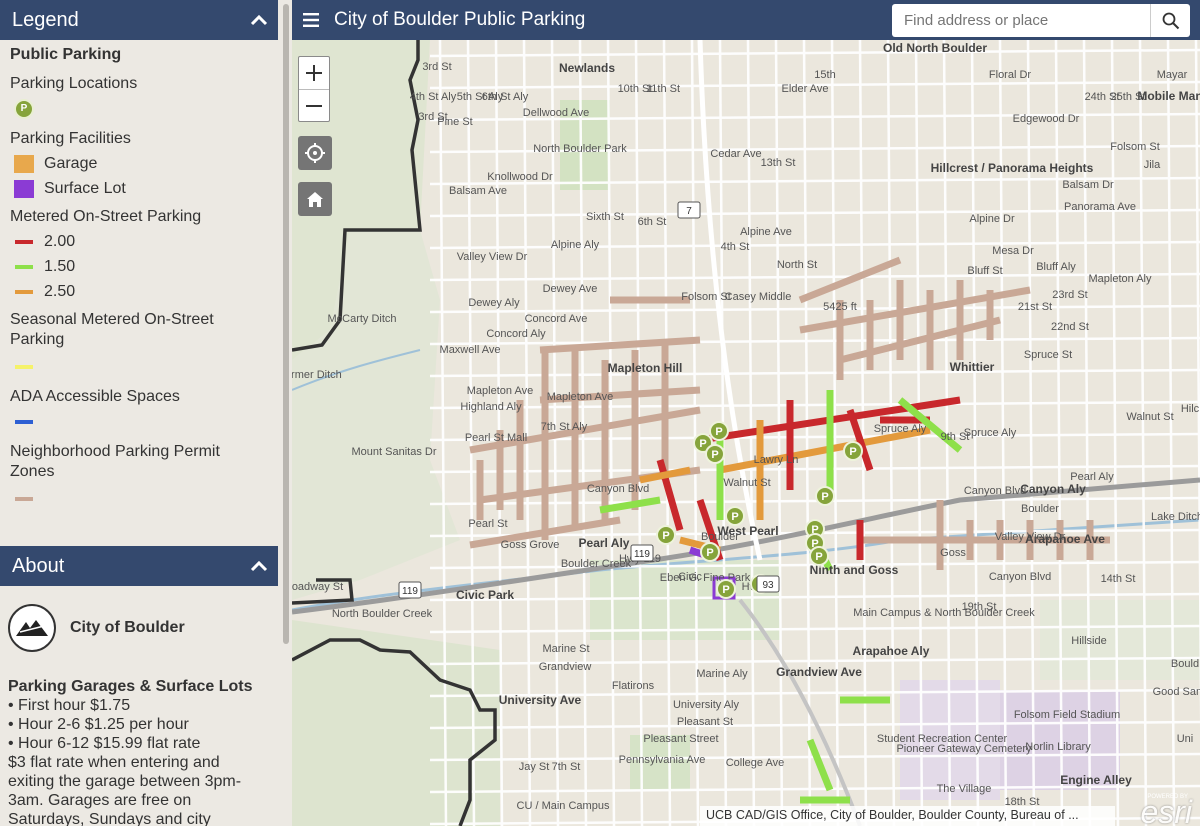  I want to click on map-label: 14th St, so click(1118, 579).